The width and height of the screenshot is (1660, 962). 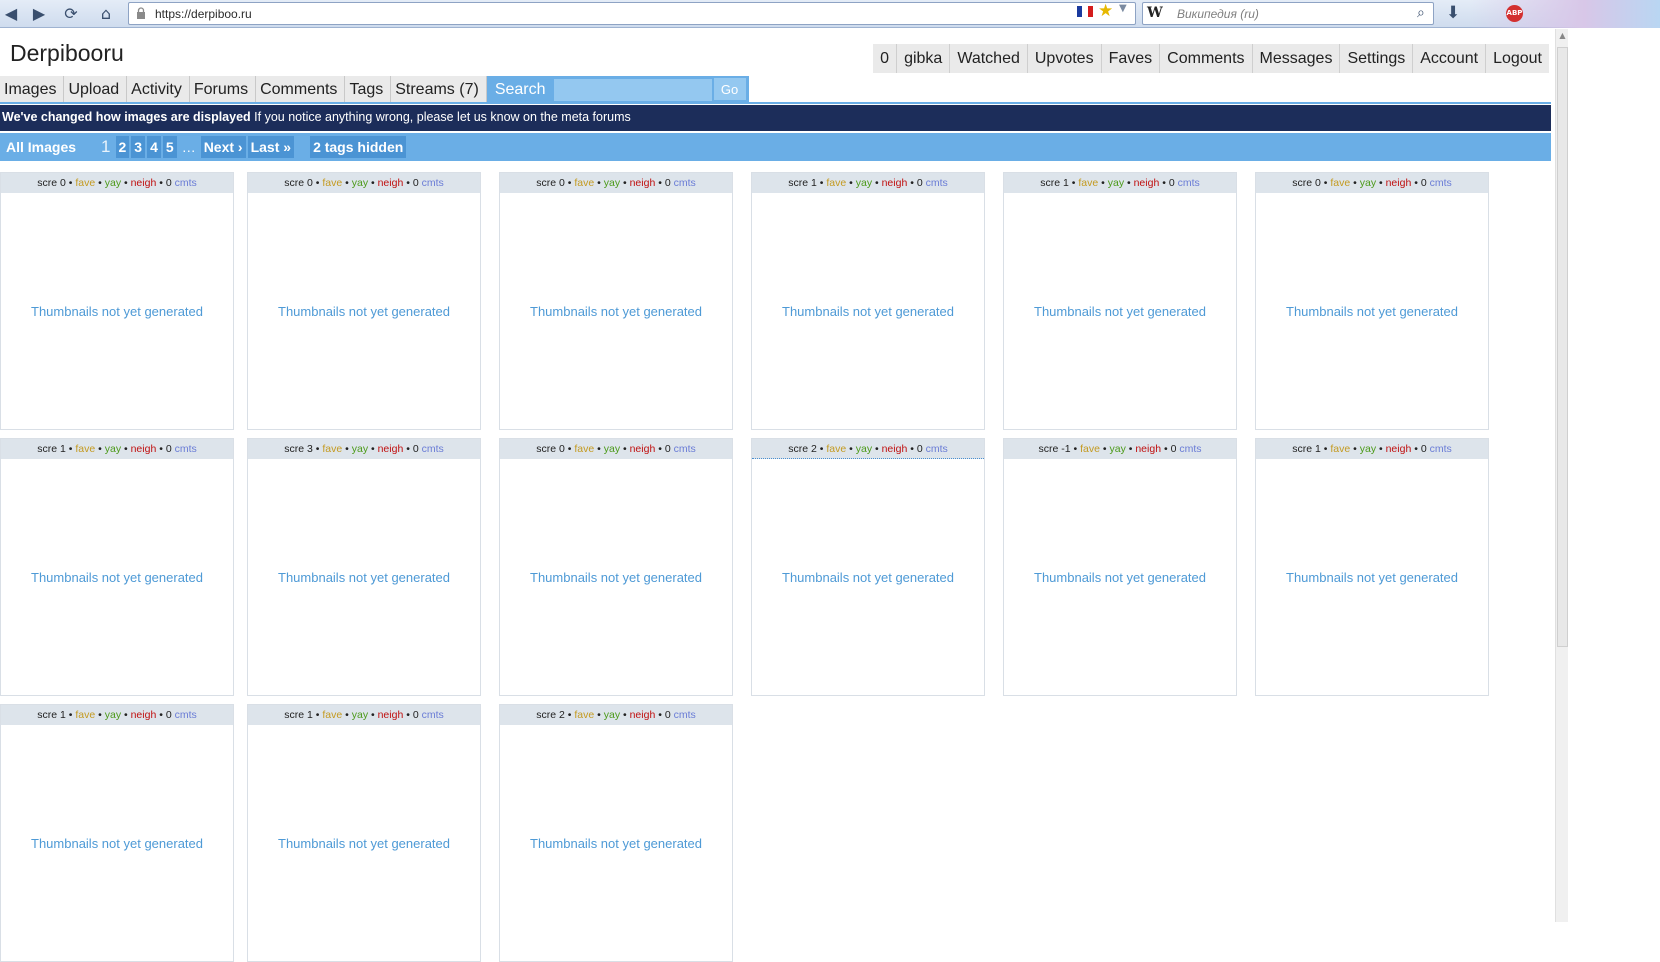 I want to click on messages-link: Messages, so click(x=1295, y=58).